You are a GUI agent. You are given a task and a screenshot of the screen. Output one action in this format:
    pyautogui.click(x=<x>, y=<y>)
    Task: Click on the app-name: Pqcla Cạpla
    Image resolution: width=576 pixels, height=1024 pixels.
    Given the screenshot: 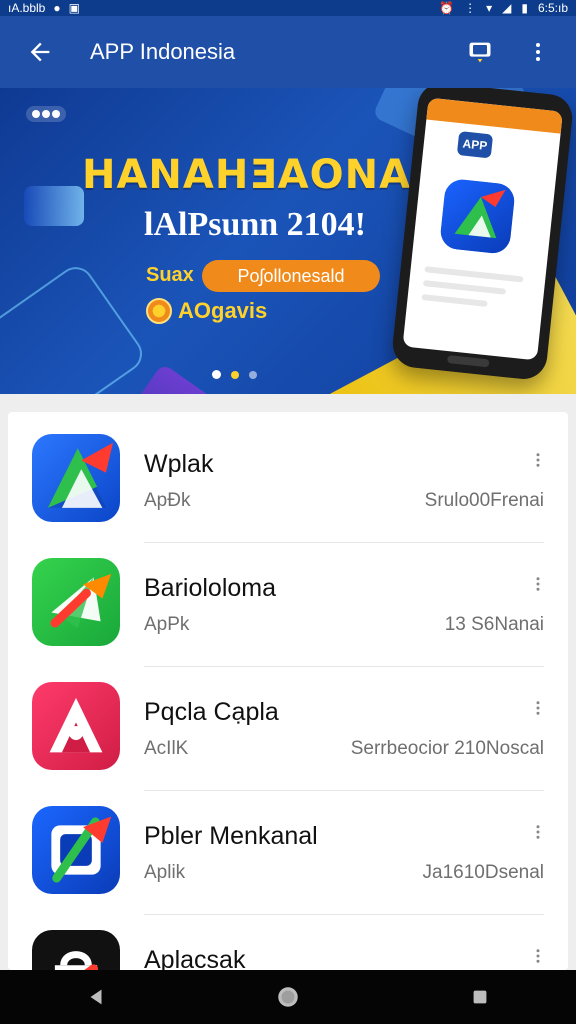 What is the action you would take?
    pyautogui.click(x=211, y=712)
    